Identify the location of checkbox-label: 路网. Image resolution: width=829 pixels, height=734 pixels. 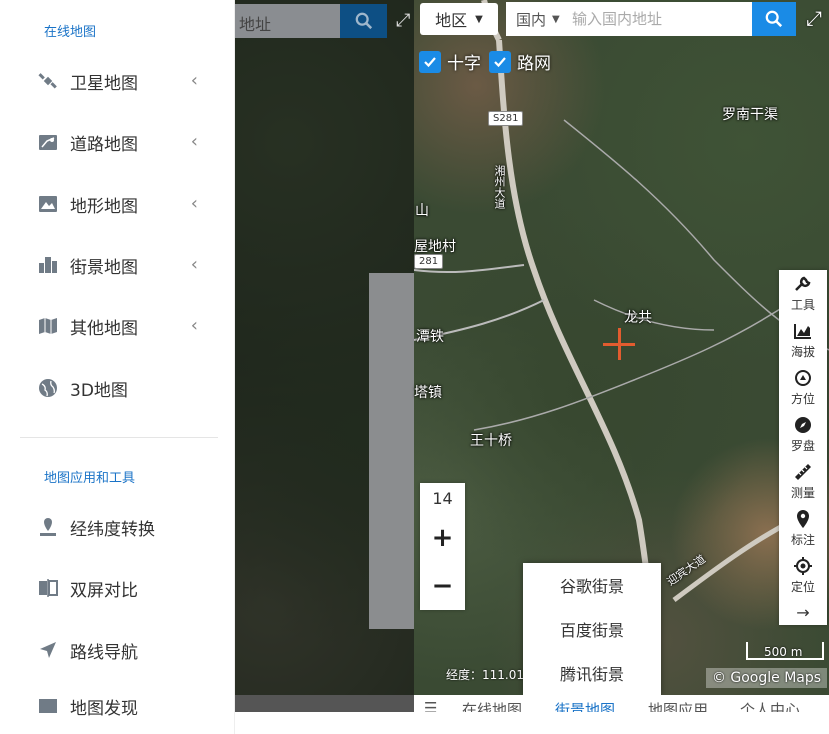
(534, 64).